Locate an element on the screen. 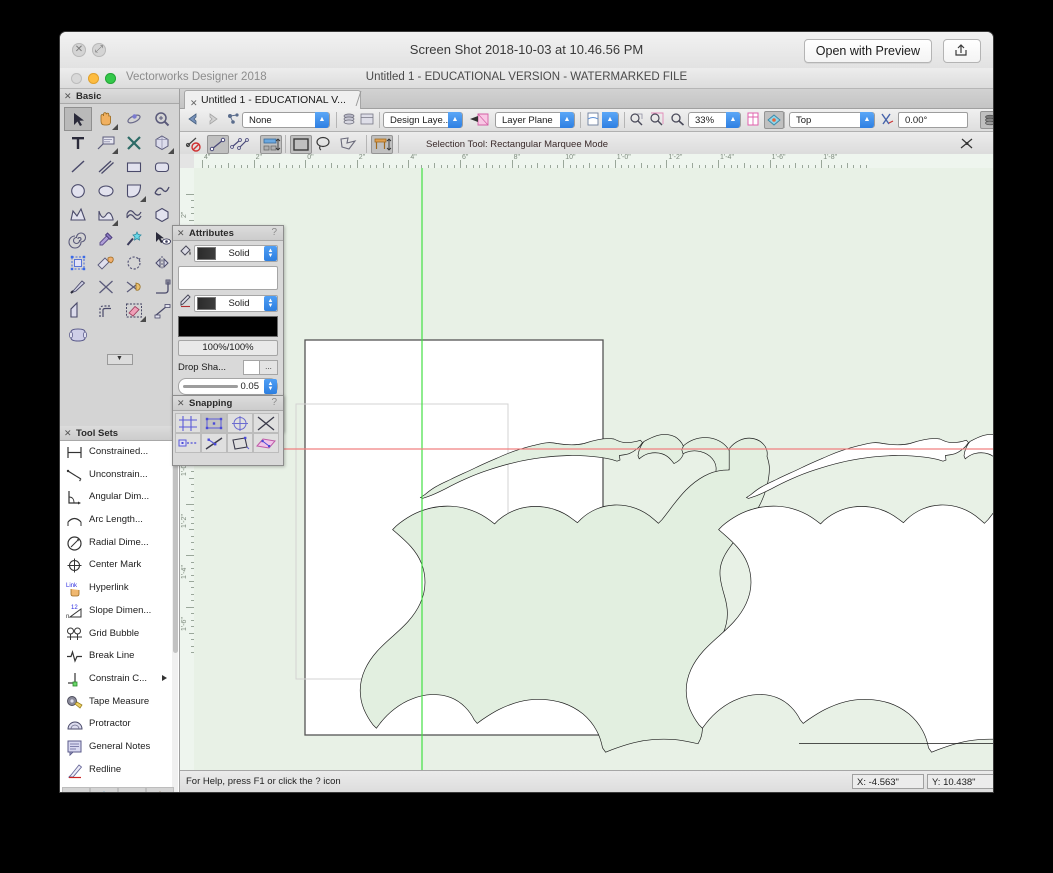 This screenshot has height=873, width=1053. arrow-right-icon is located at coordinates (214, 120).